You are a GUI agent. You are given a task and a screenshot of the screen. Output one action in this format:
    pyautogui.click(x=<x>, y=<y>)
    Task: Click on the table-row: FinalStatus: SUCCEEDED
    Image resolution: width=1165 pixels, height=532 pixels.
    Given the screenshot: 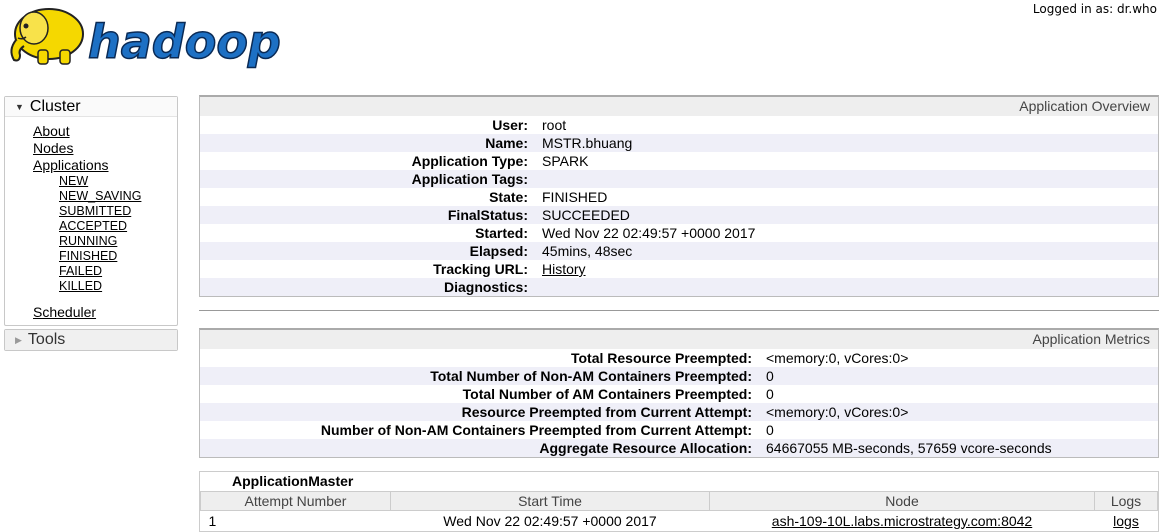 What is the action you would take?
    pyautogui.click(x=679, y=215)
    